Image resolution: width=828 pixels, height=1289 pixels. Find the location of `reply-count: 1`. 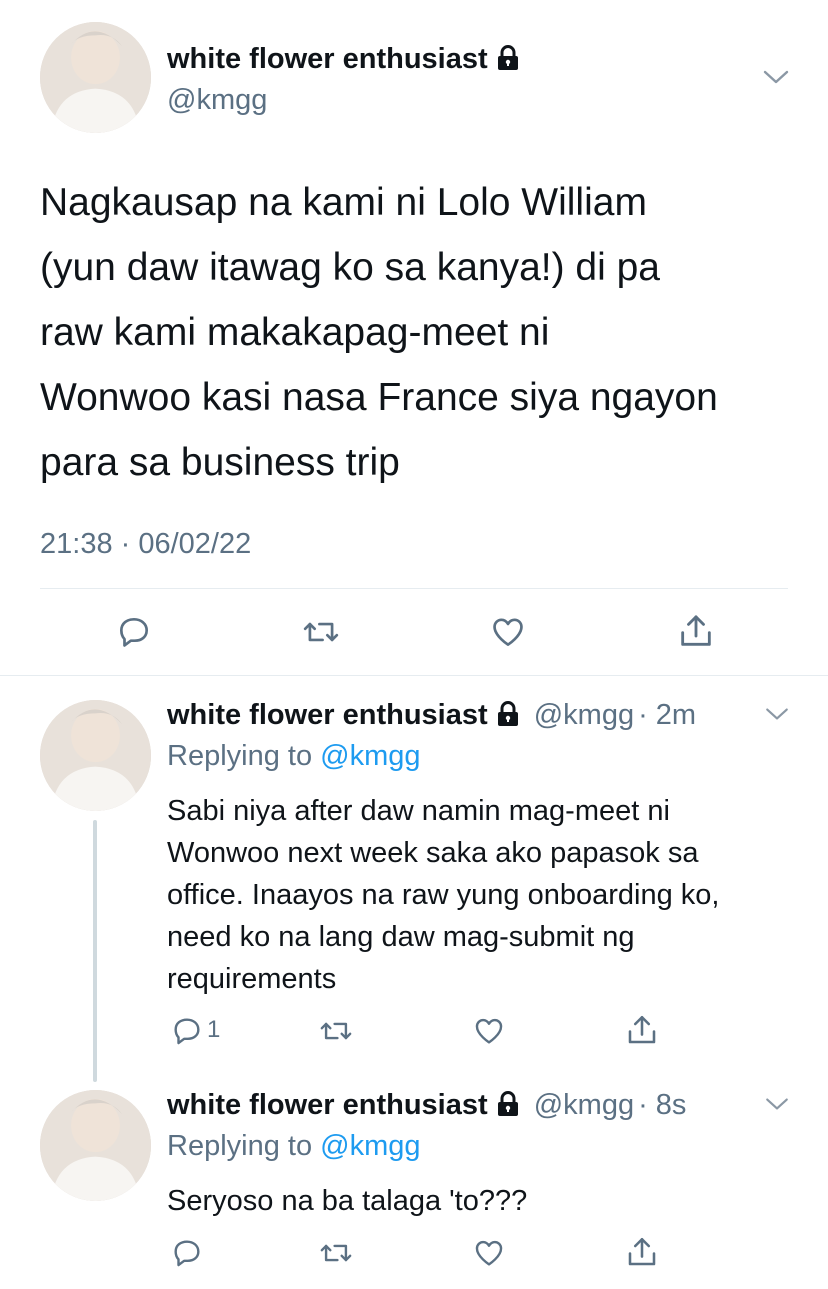

reply-count: 1 is located at coordinates (214, 1029).